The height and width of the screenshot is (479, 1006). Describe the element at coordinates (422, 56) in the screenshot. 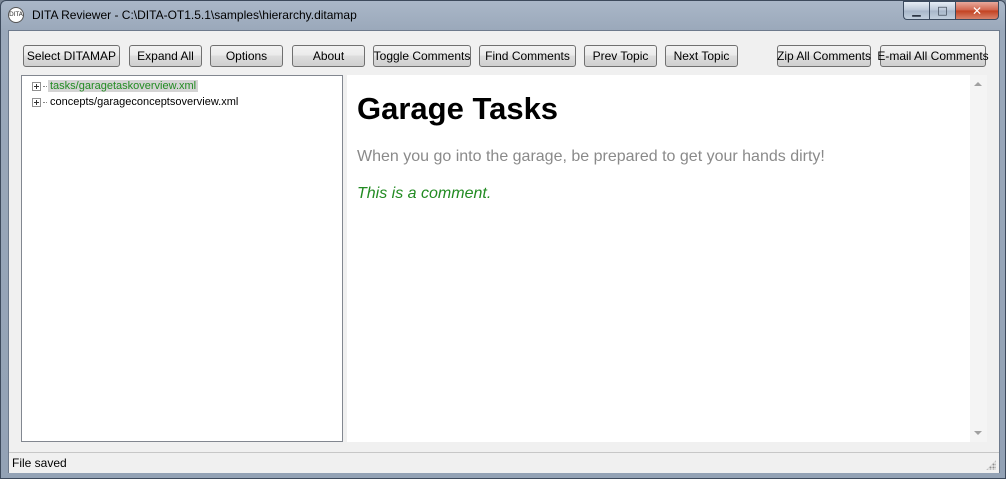

I see `toggle-comments-button: Toggle Comments` at that location.